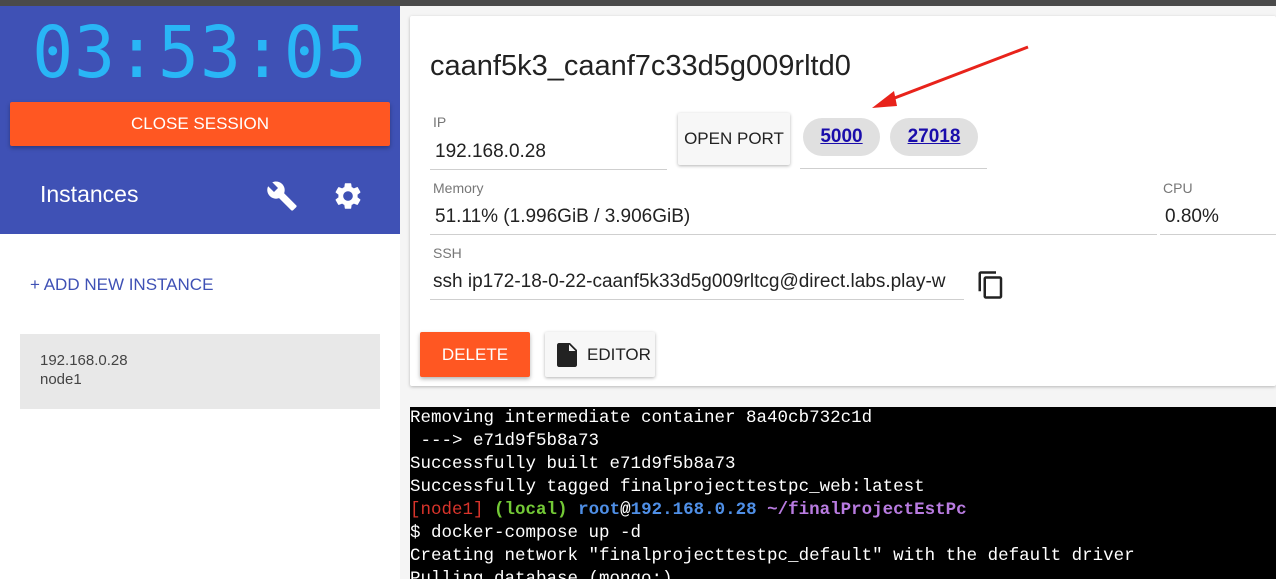  Describe the element at coordinates (458, 188) in the screenshot. I see `memory-label: Memory` at that location.